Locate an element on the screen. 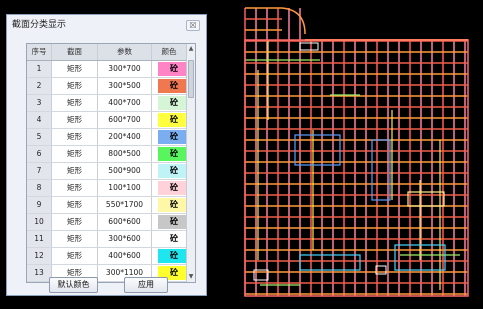 The height and width of the screenshot is (309, 483). close-button: ☒ is located at coordinates (193, 25).